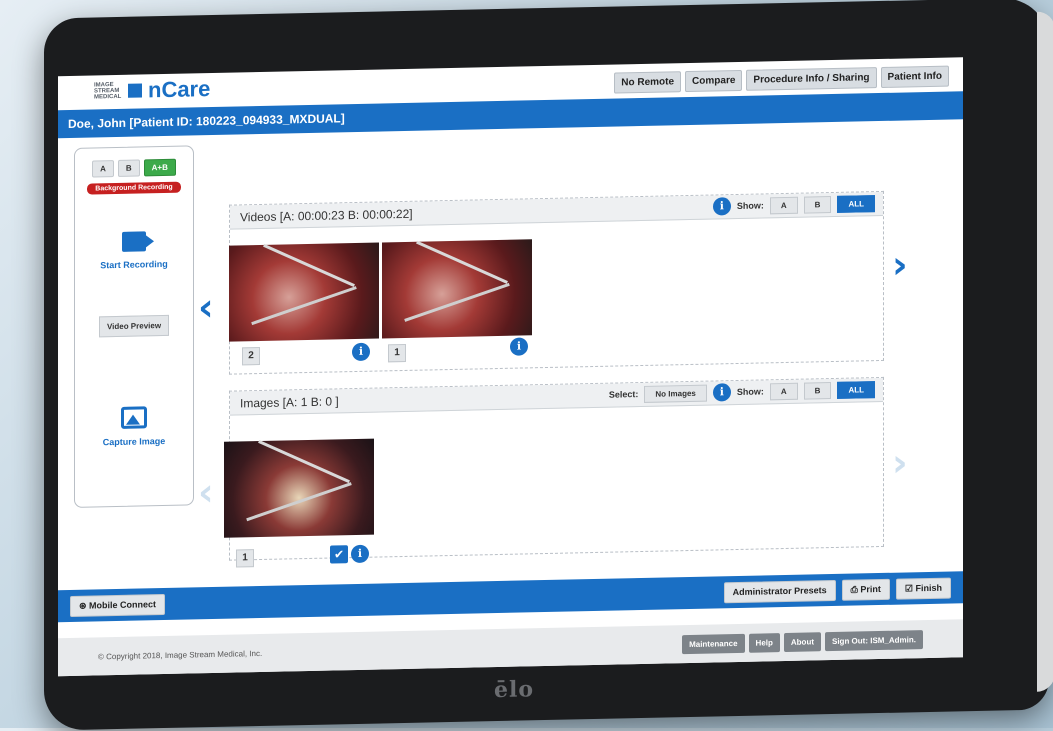 The width and height of the screenshot is (1053, 731). Describe the element at coordinates (299, 488) in the screenshot. I see `image-thumbnail` at that location.